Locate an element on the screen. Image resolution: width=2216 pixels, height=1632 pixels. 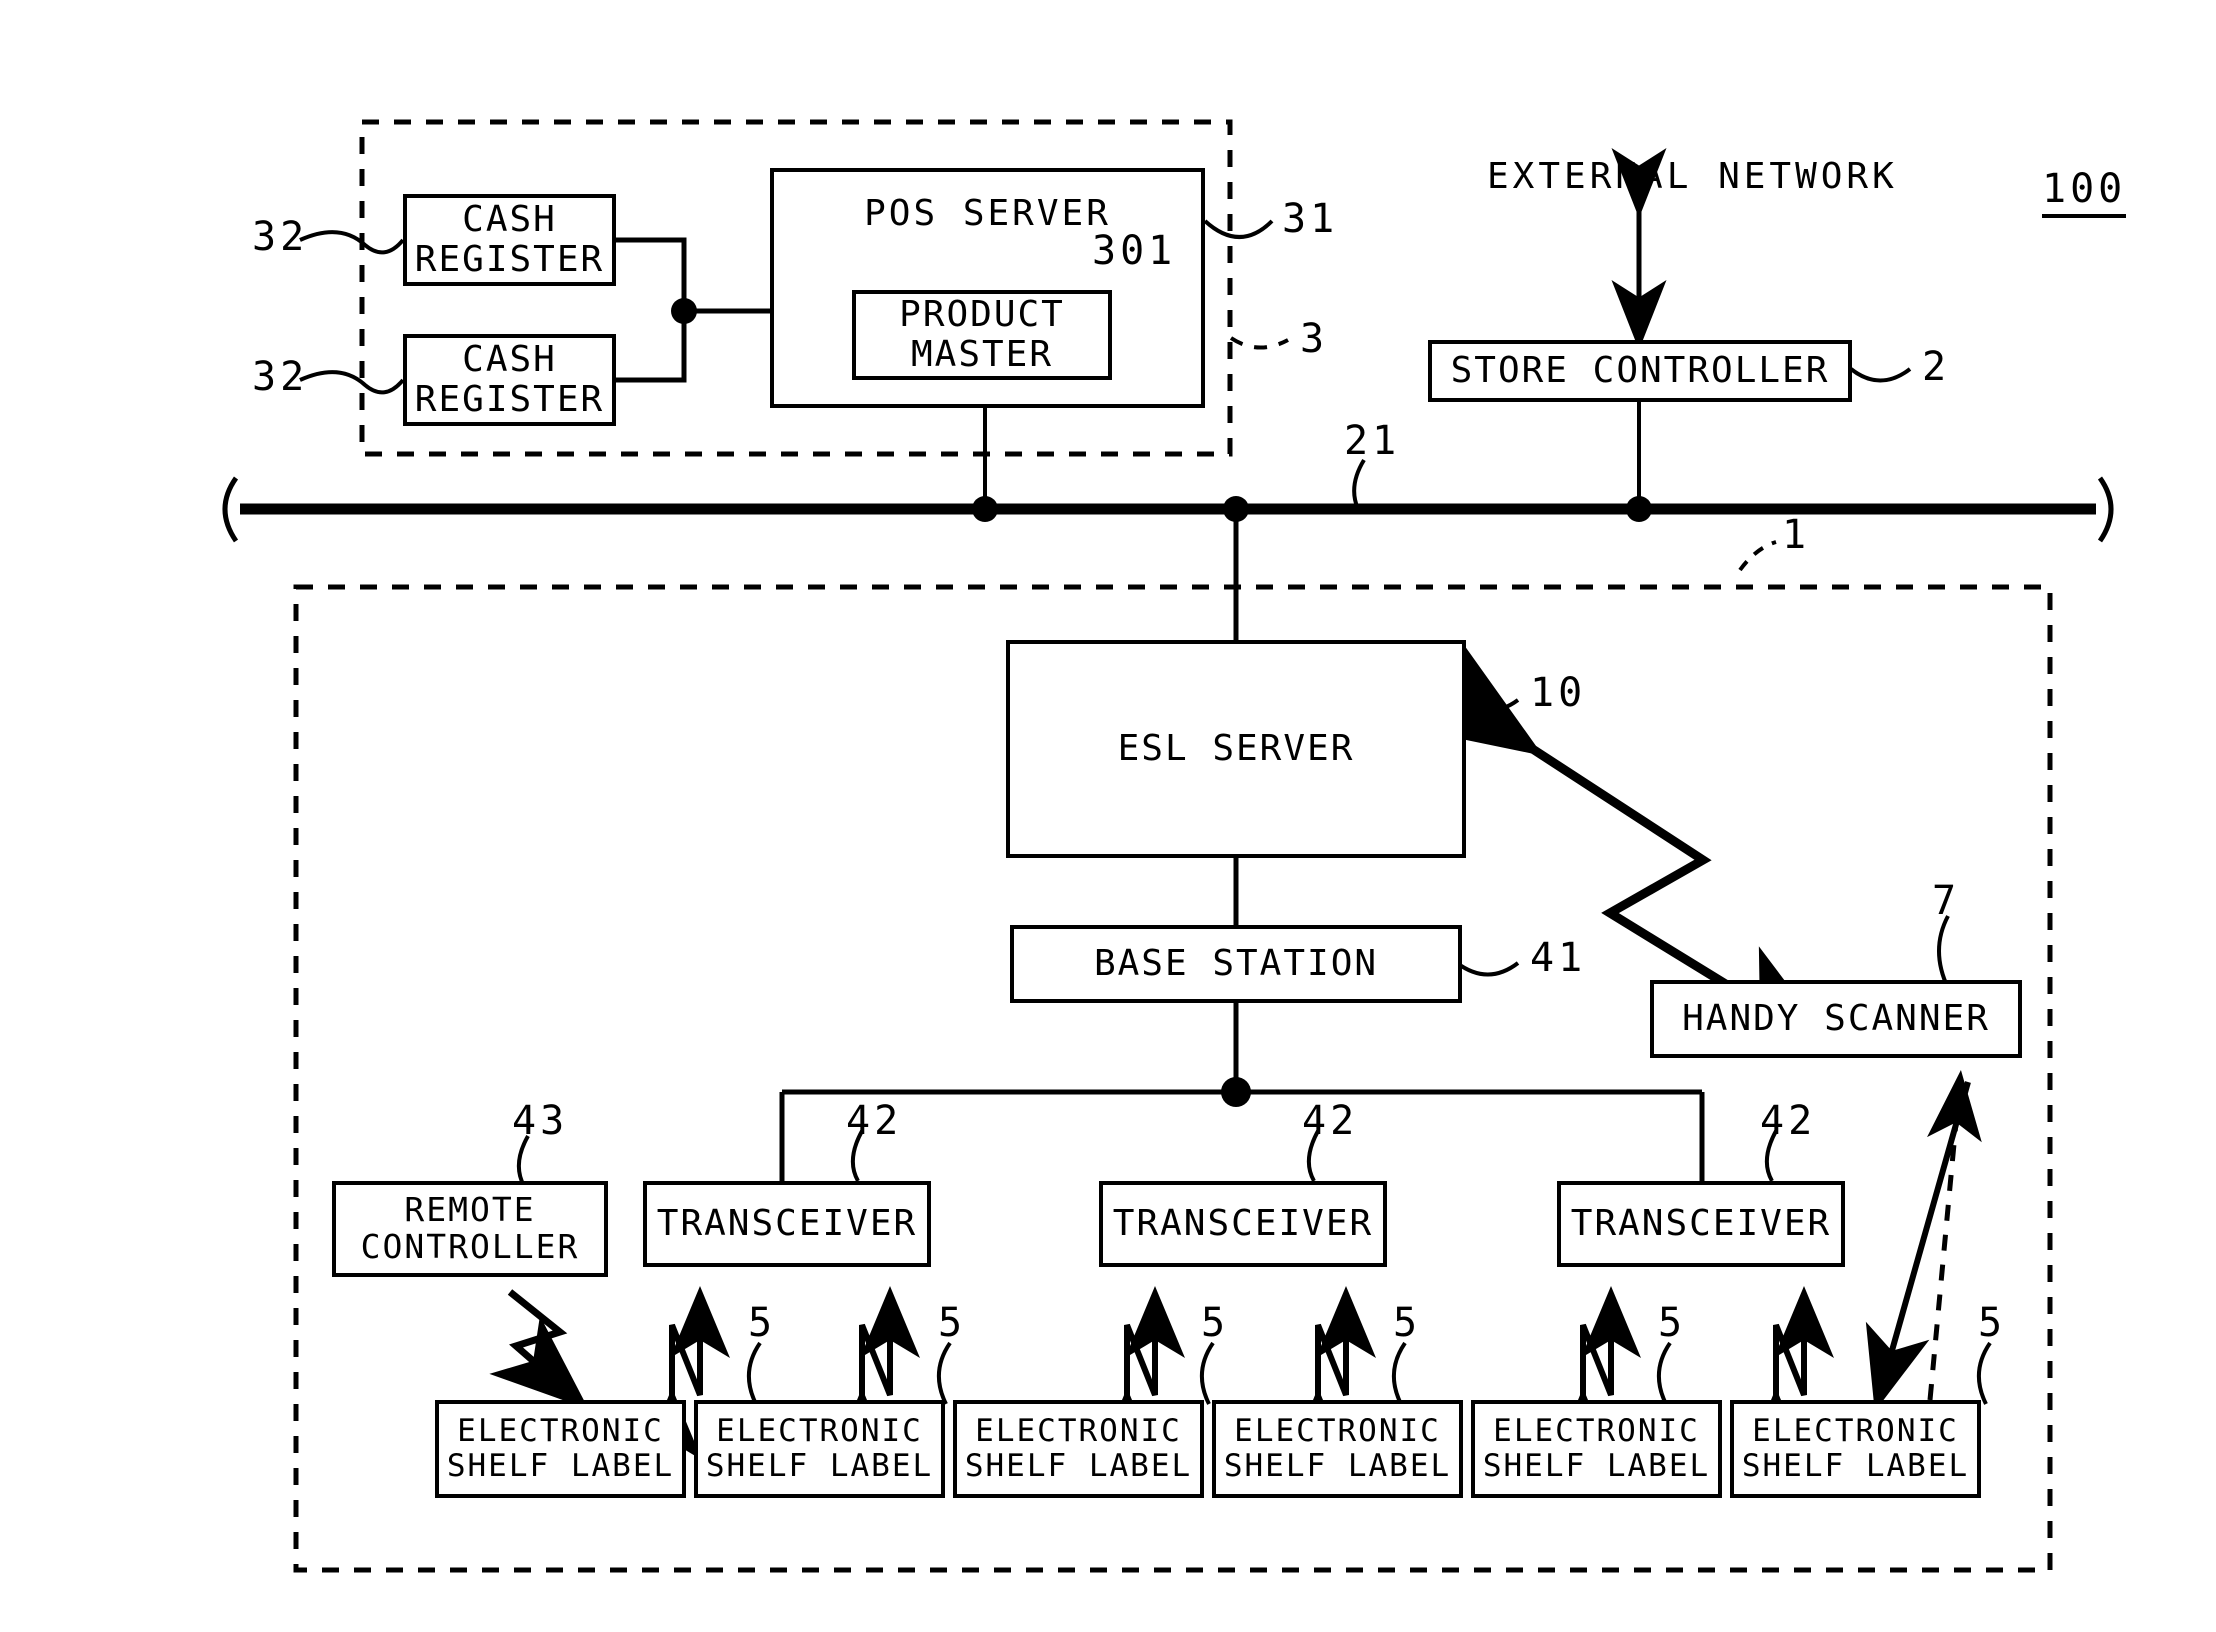
ref-1-esl-group: 1 is located at coordinates (1796, 535).